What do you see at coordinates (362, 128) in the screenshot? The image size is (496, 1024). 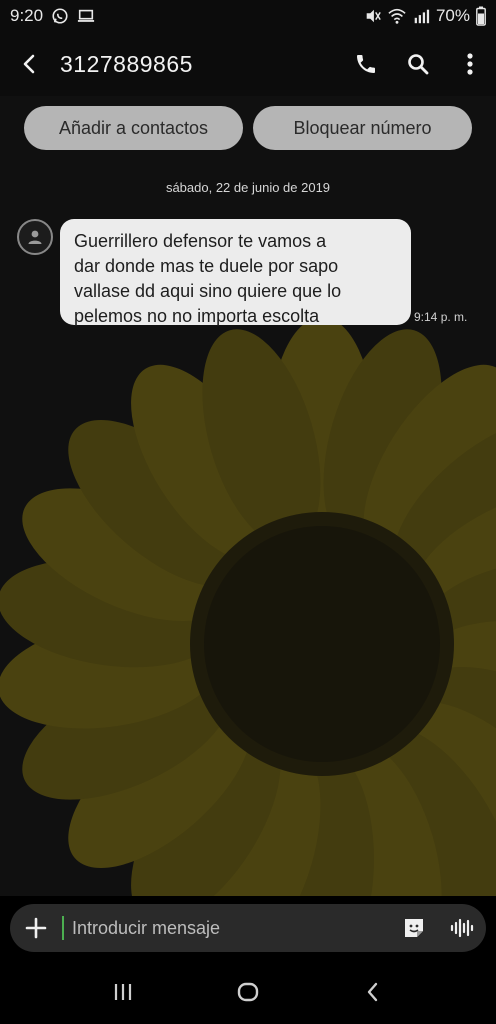 I see `block-number-button: Bloquear número` at bounding box center [362, 128].